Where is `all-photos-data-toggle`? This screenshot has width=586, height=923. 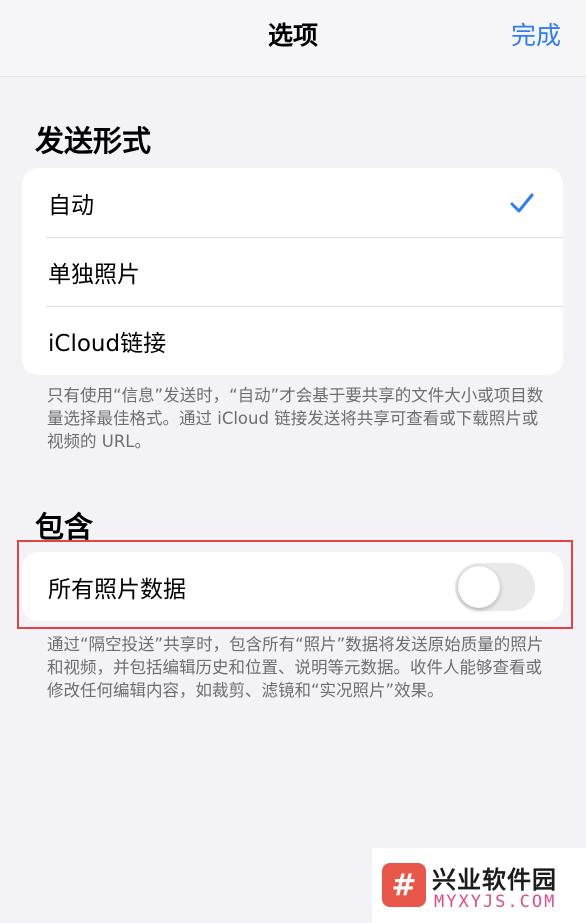 all-photos-data-toggle is located at coordinates (495, 586).